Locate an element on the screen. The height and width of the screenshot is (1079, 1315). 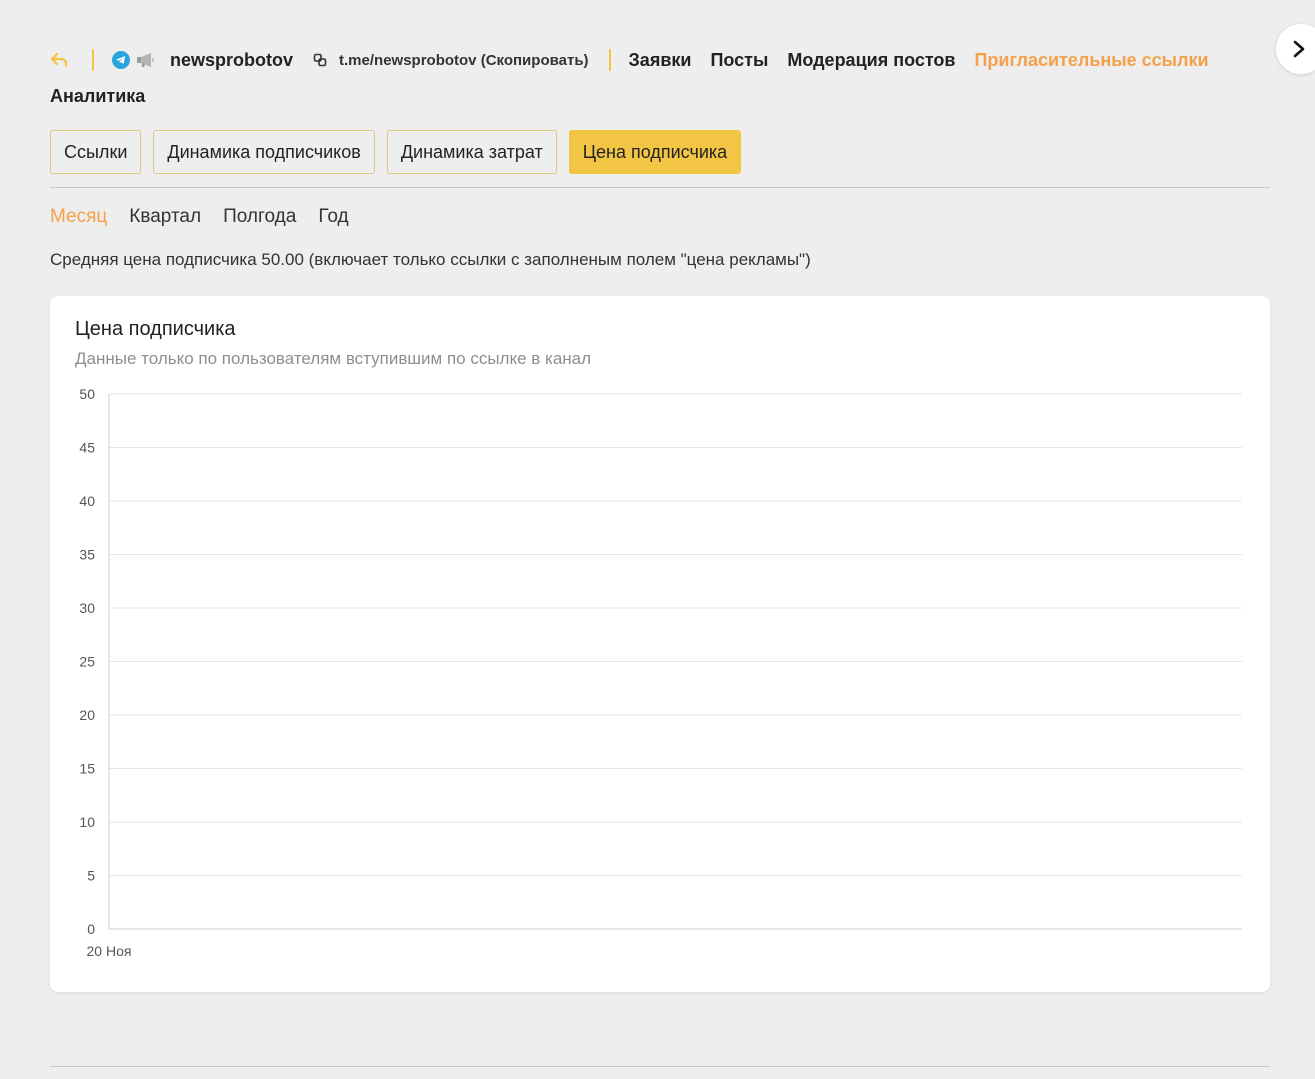
channel-info: newsprobotov is located at coordinates (202, 60).